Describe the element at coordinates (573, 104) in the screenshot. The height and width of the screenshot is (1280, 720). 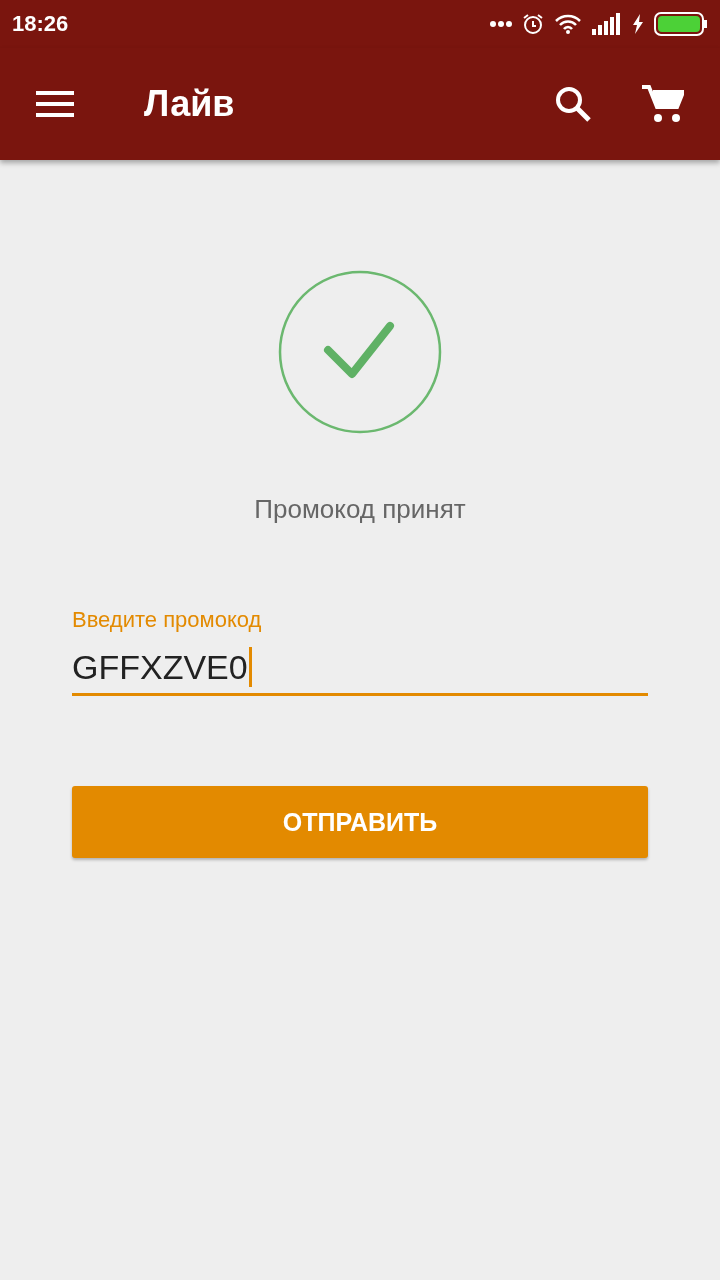
I see `search-icon` at that location.